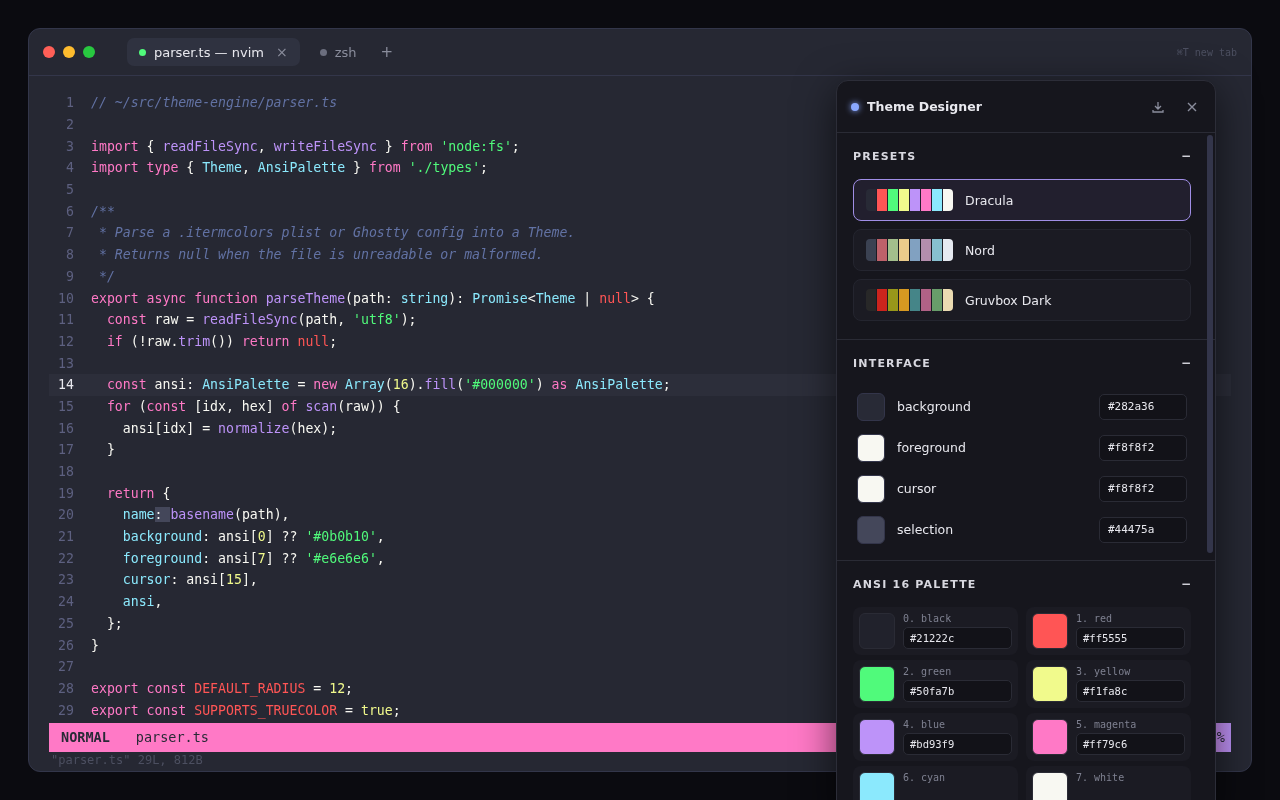  I want to click on line-number: 20, so click(65, 515).